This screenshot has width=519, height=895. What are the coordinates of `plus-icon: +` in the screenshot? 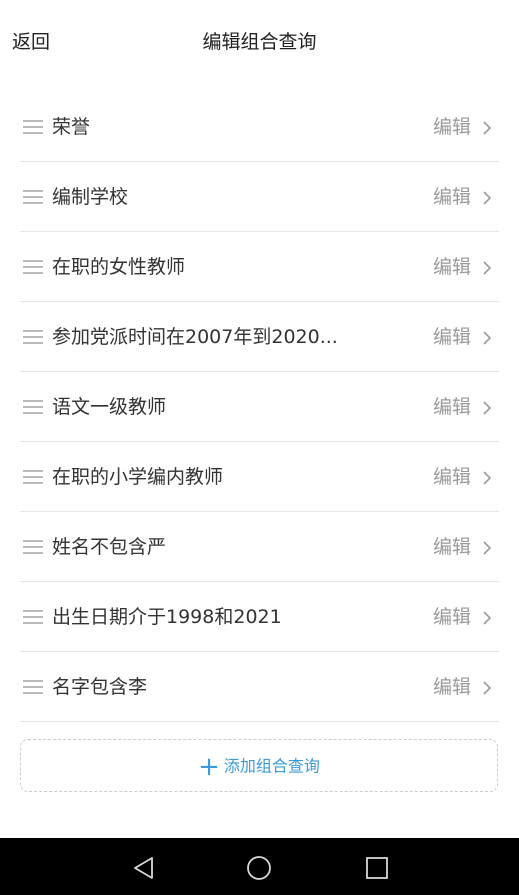 It's located at (209, 766).